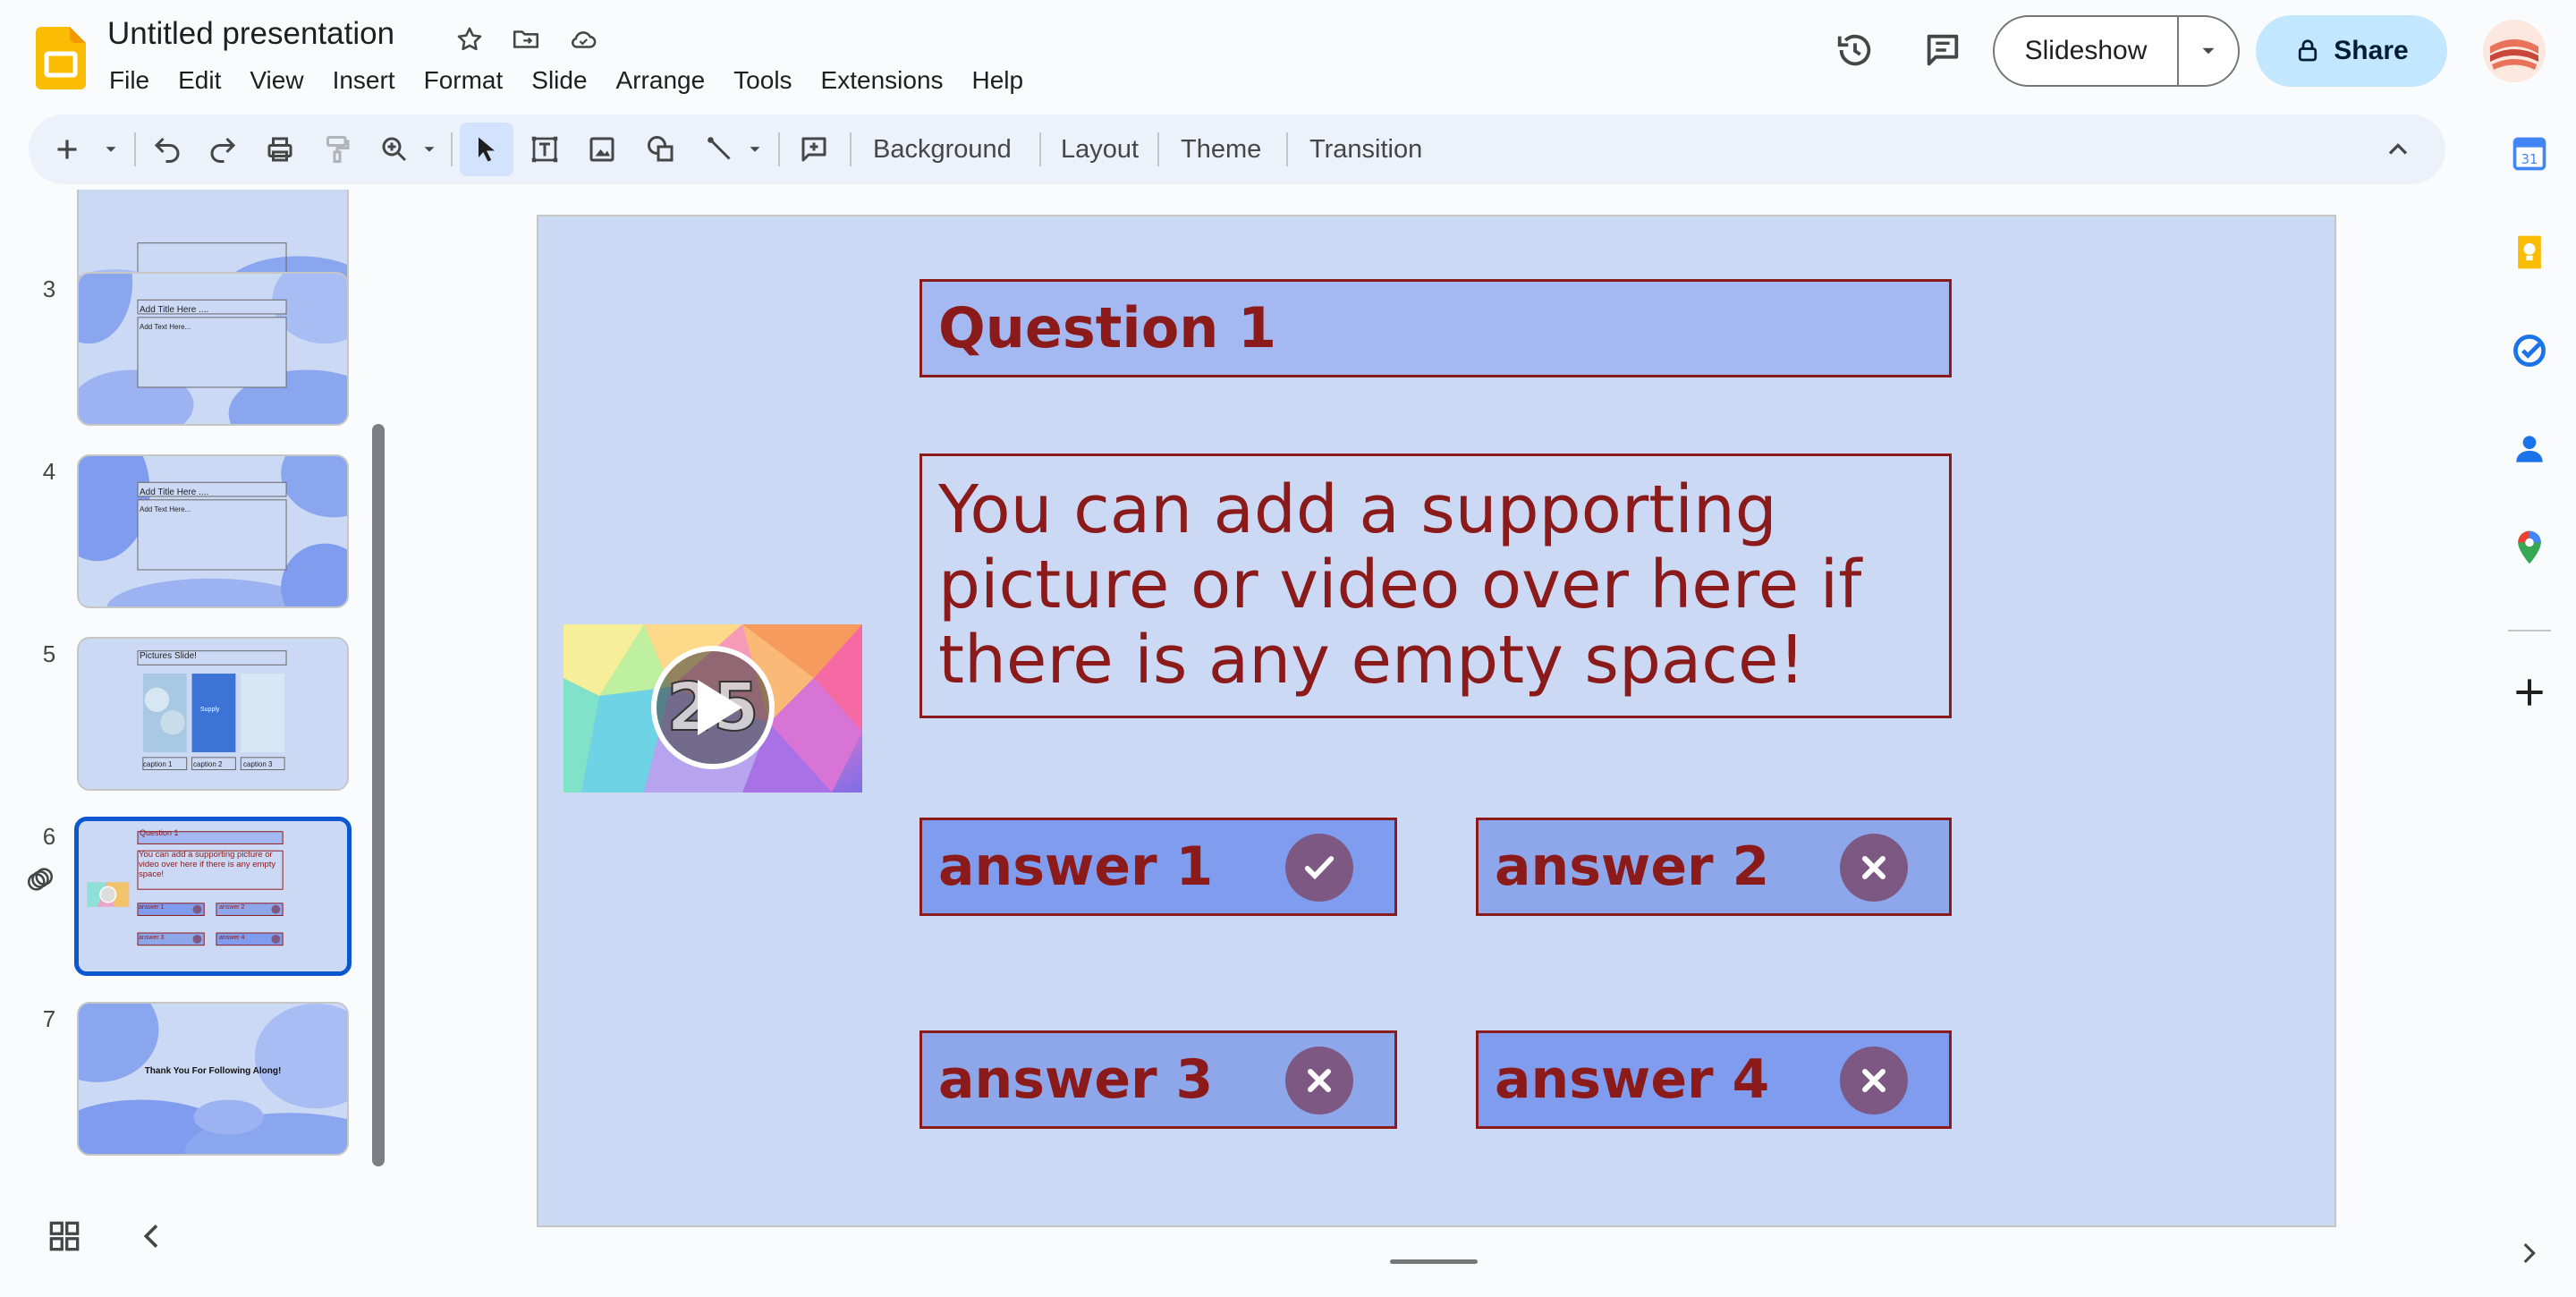 The height and width of the screenshot is (1297, 2576). What do you see at coordinates (2371, 50) in the screenshot?
I see `share-label: Share` at bounding box center [2371, 50].